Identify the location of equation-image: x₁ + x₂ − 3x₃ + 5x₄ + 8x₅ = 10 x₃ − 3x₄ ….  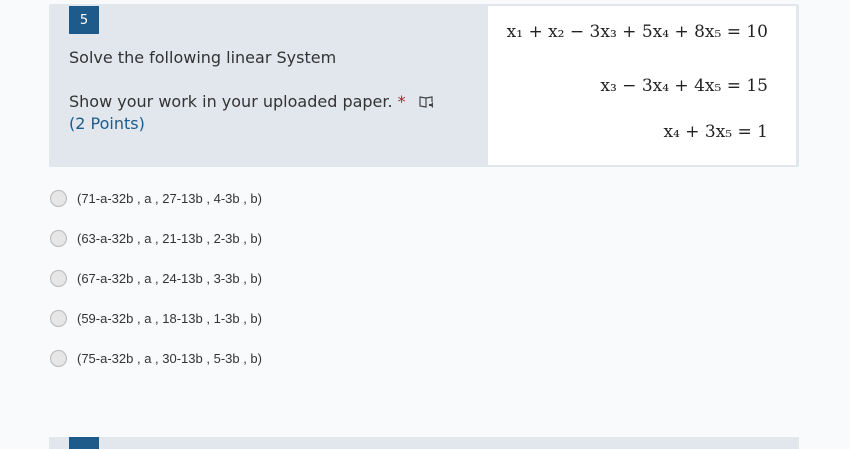
(642, 85).